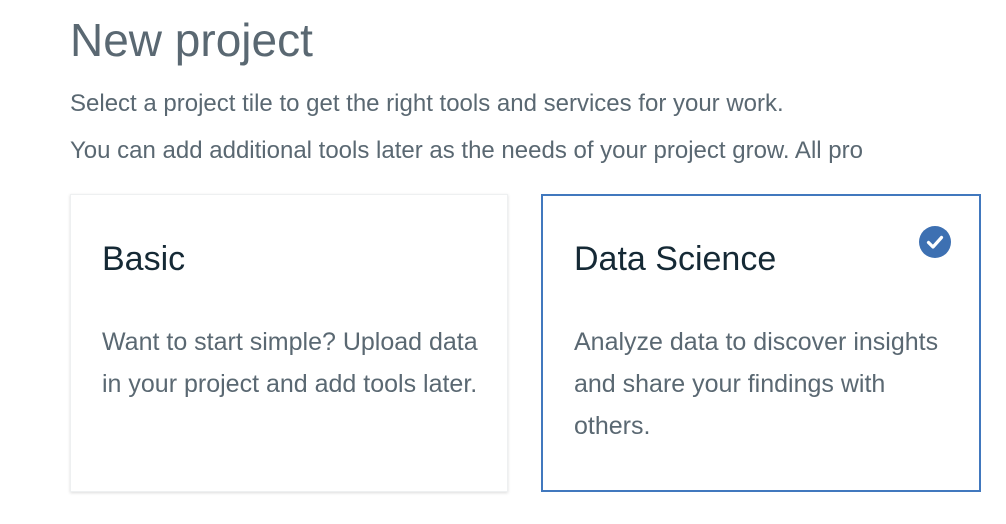  What do you see at coordinates (675, 259) in the screenshot?
I see `tile-title-data-science: Data Science` at bounding box center [675, 259].